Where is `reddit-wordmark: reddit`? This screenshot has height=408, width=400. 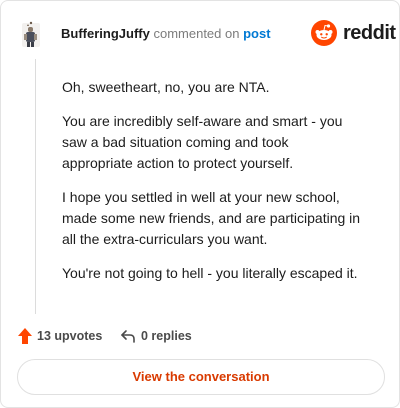
reddit-wordmark: reddit is located at coordinates (369, 33).